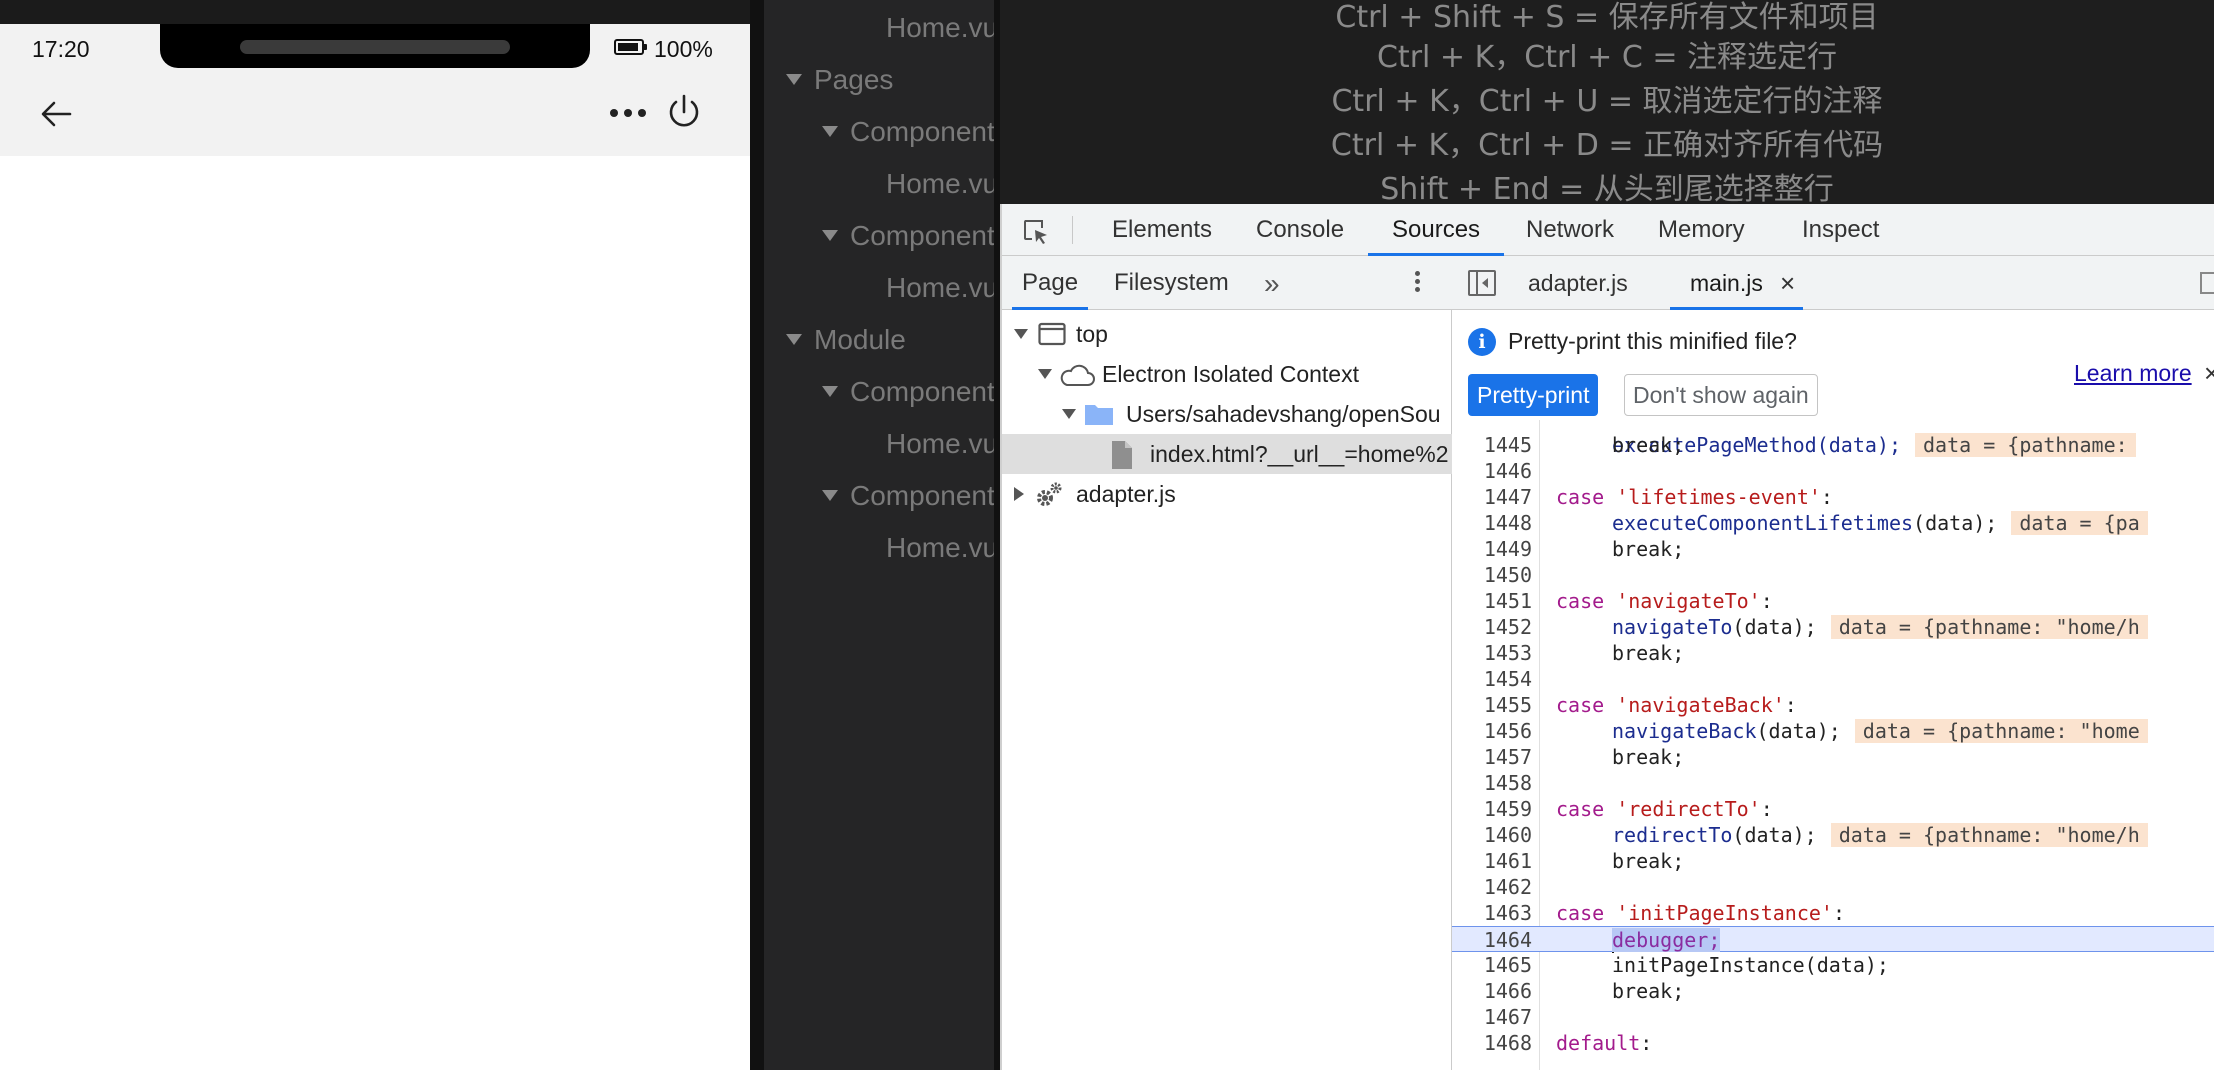 The image size is (2214, 1070). What do you see at coordinates (1417, 283) in the screenshot?
I see `navigator-menu-icon` at bounding box center [1417, 283].